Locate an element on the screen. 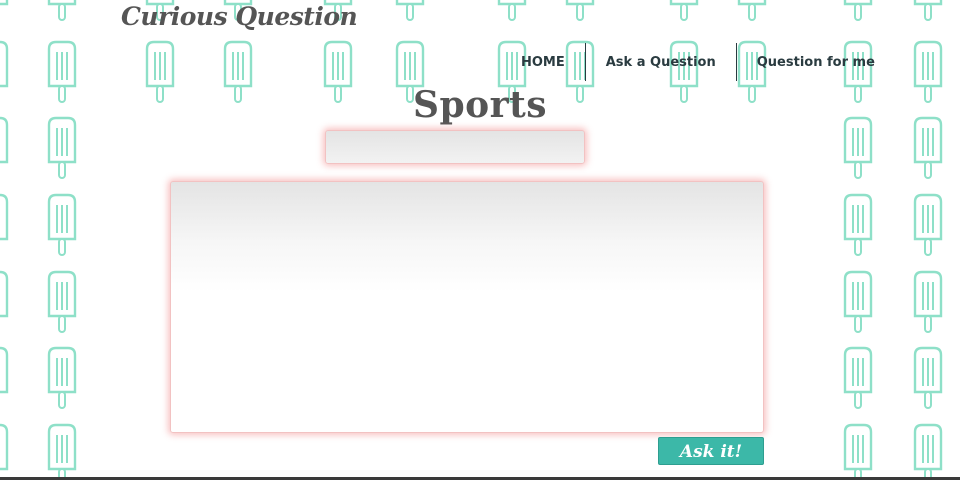 This screenshot has width=960, height=480. nav-ask-question-link: Ask a Question is located at coordinates (661, 62).